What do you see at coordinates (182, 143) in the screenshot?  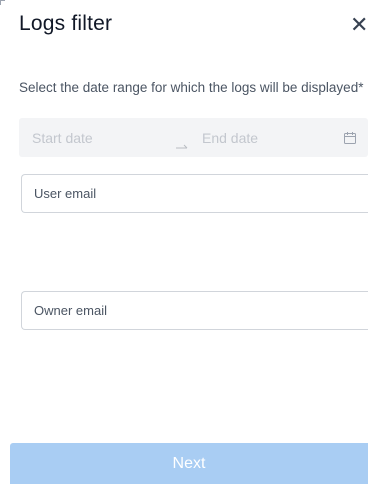 I see `arrow-right-icon` at bounding box center [182, 143].